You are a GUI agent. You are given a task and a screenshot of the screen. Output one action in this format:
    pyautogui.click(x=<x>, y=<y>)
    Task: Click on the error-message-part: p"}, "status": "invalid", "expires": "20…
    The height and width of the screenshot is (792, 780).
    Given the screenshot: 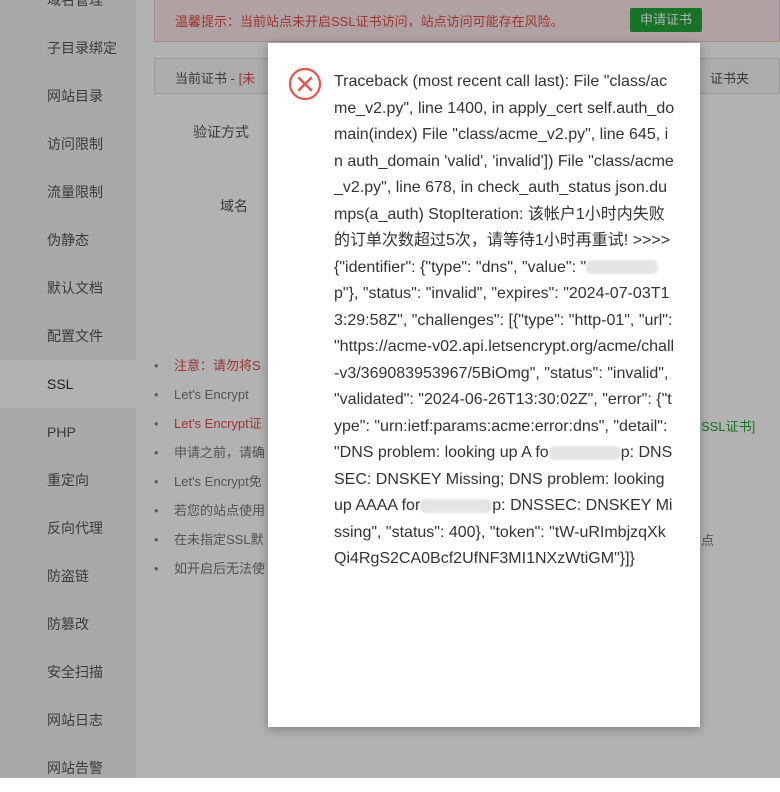 What is the action you would take?
    pyautogui.click(x=504, y=373)
    